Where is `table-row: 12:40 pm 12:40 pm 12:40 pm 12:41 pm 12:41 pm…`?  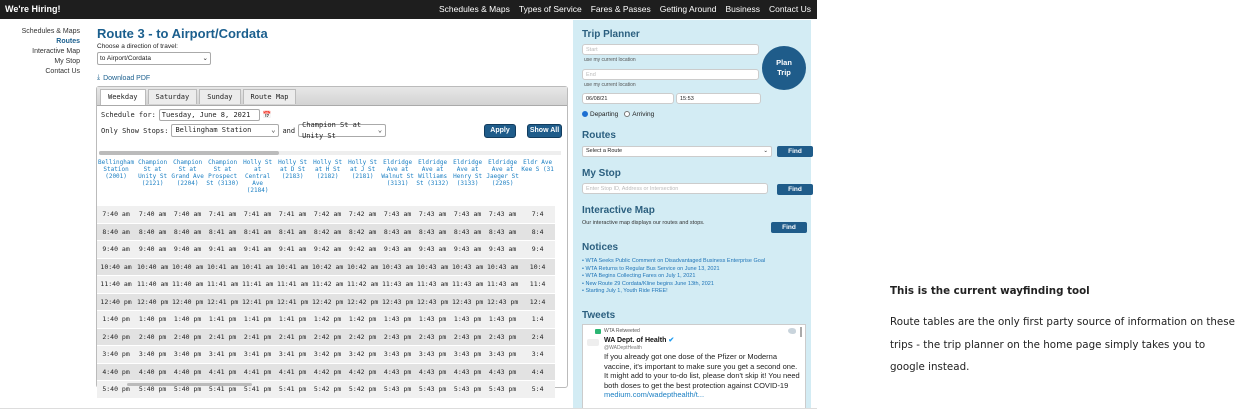 table-row: 12:40 pm 12:40 pm 12:40 pm 12:41 pm 12:41 pm… is located at coordinates (326, 301).